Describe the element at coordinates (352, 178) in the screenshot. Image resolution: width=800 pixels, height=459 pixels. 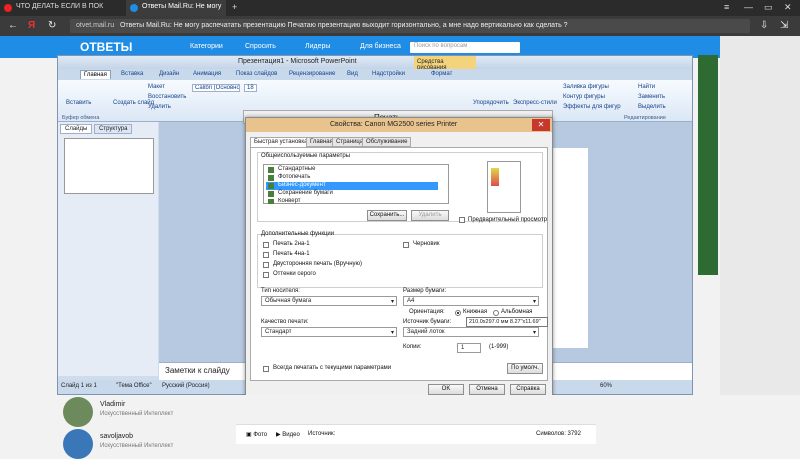
I see `list-item: Фотопечать` at that location.